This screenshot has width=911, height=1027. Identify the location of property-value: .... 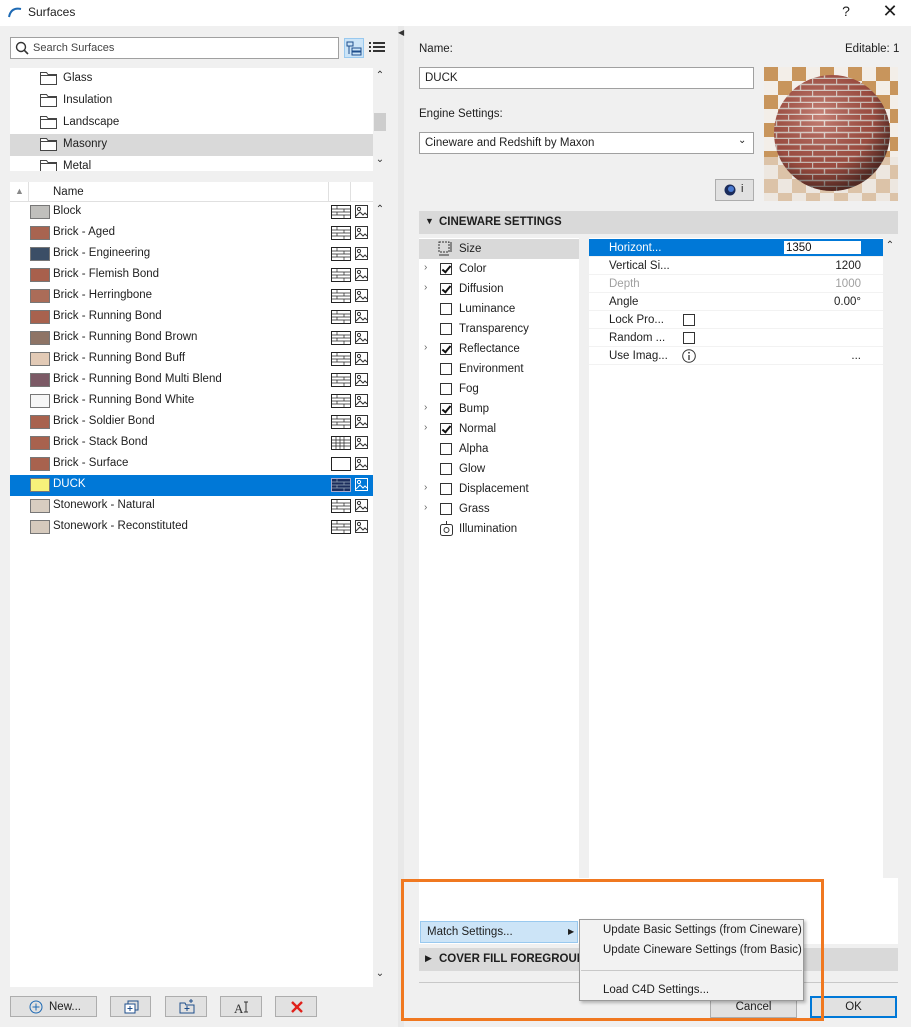
(856, 356).